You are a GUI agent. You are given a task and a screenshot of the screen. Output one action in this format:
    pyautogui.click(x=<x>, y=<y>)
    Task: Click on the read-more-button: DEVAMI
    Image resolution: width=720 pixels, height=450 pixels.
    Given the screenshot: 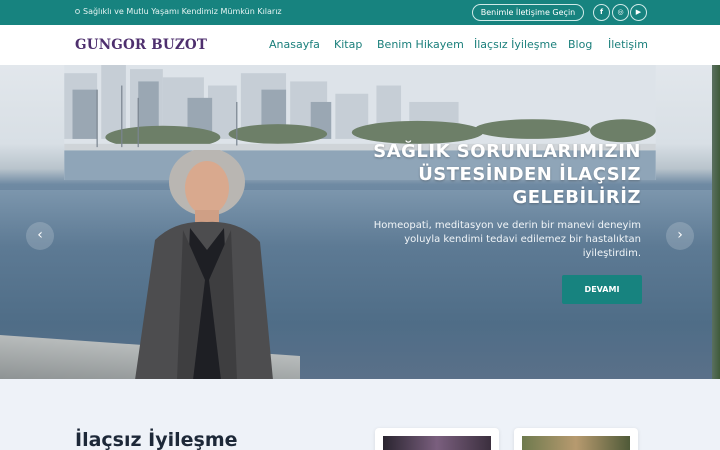 What is the action you would take?
    pyautogui.click(x=602, y=289)
    